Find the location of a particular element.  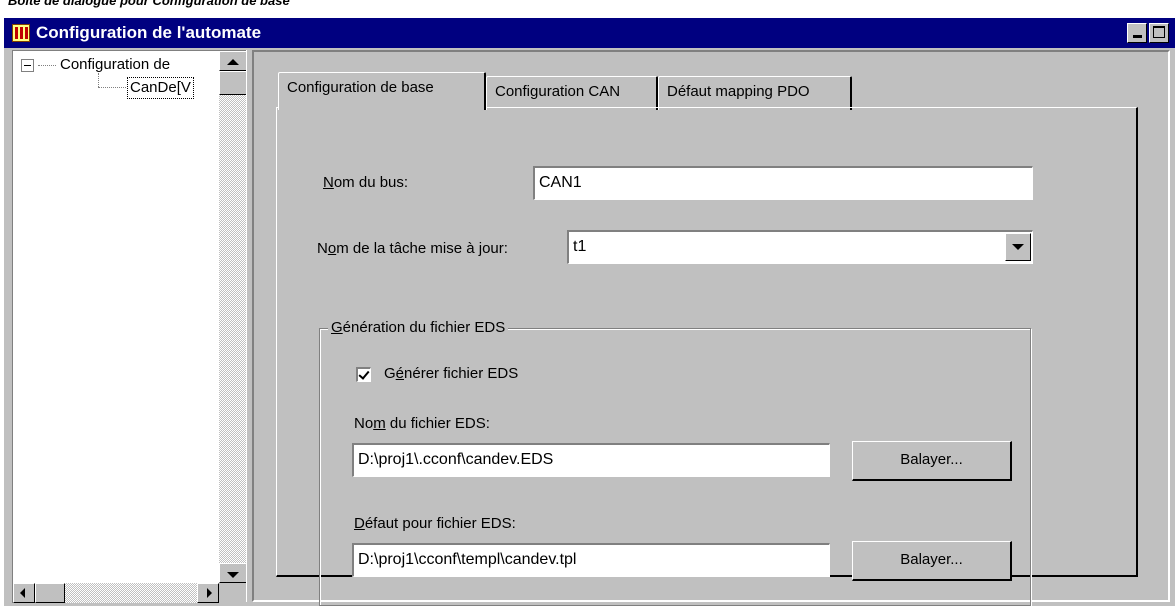

tree-node-root: Configuration de is located at coordinates (95, 65).